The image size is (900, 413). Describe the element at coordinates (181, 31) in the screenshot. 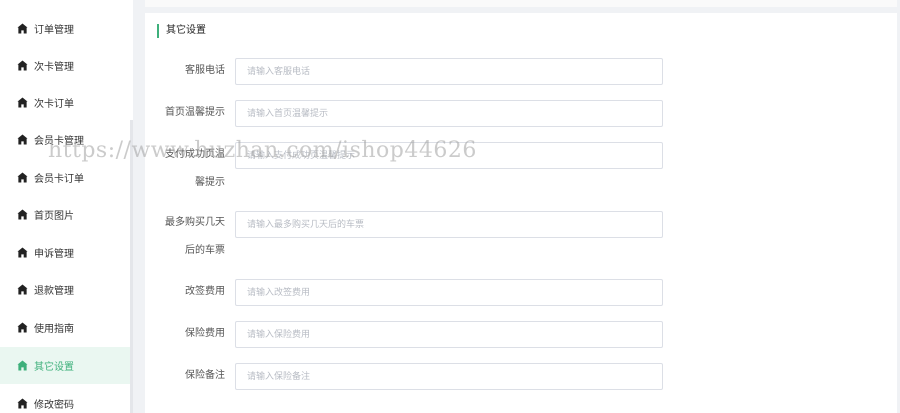

I see `section-title: 其它设置` at that location.